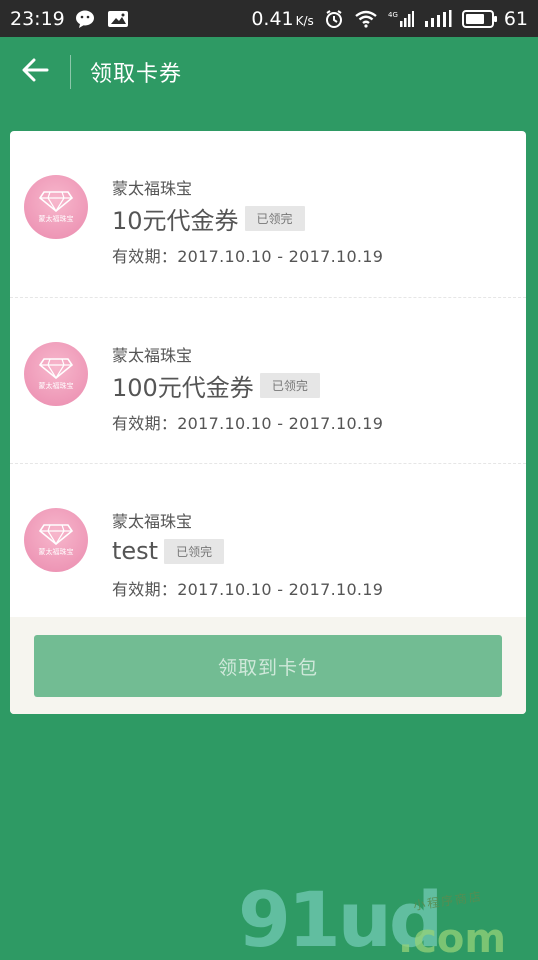 The height and width of the screenshot is (960, 538). Describe the element at coordinates (175, 220) in the screenshot. I see `coupon-title: 10元代金券` at that location.